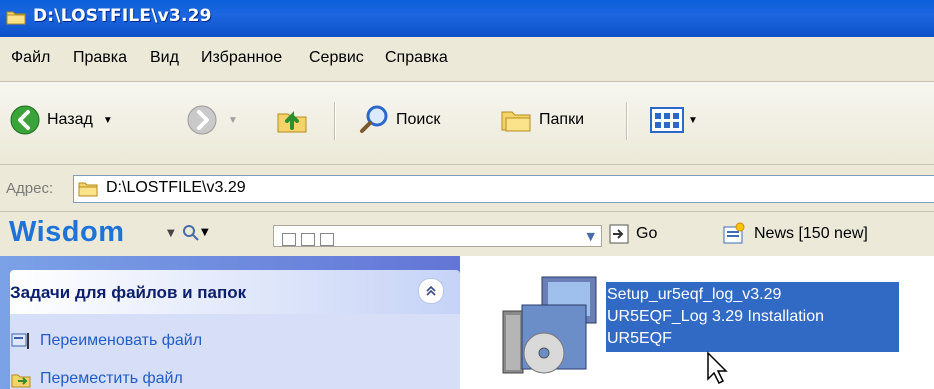 This screenshot has width=934, height=389. I want to click on menu-edit: Правка, so click(100, 58).